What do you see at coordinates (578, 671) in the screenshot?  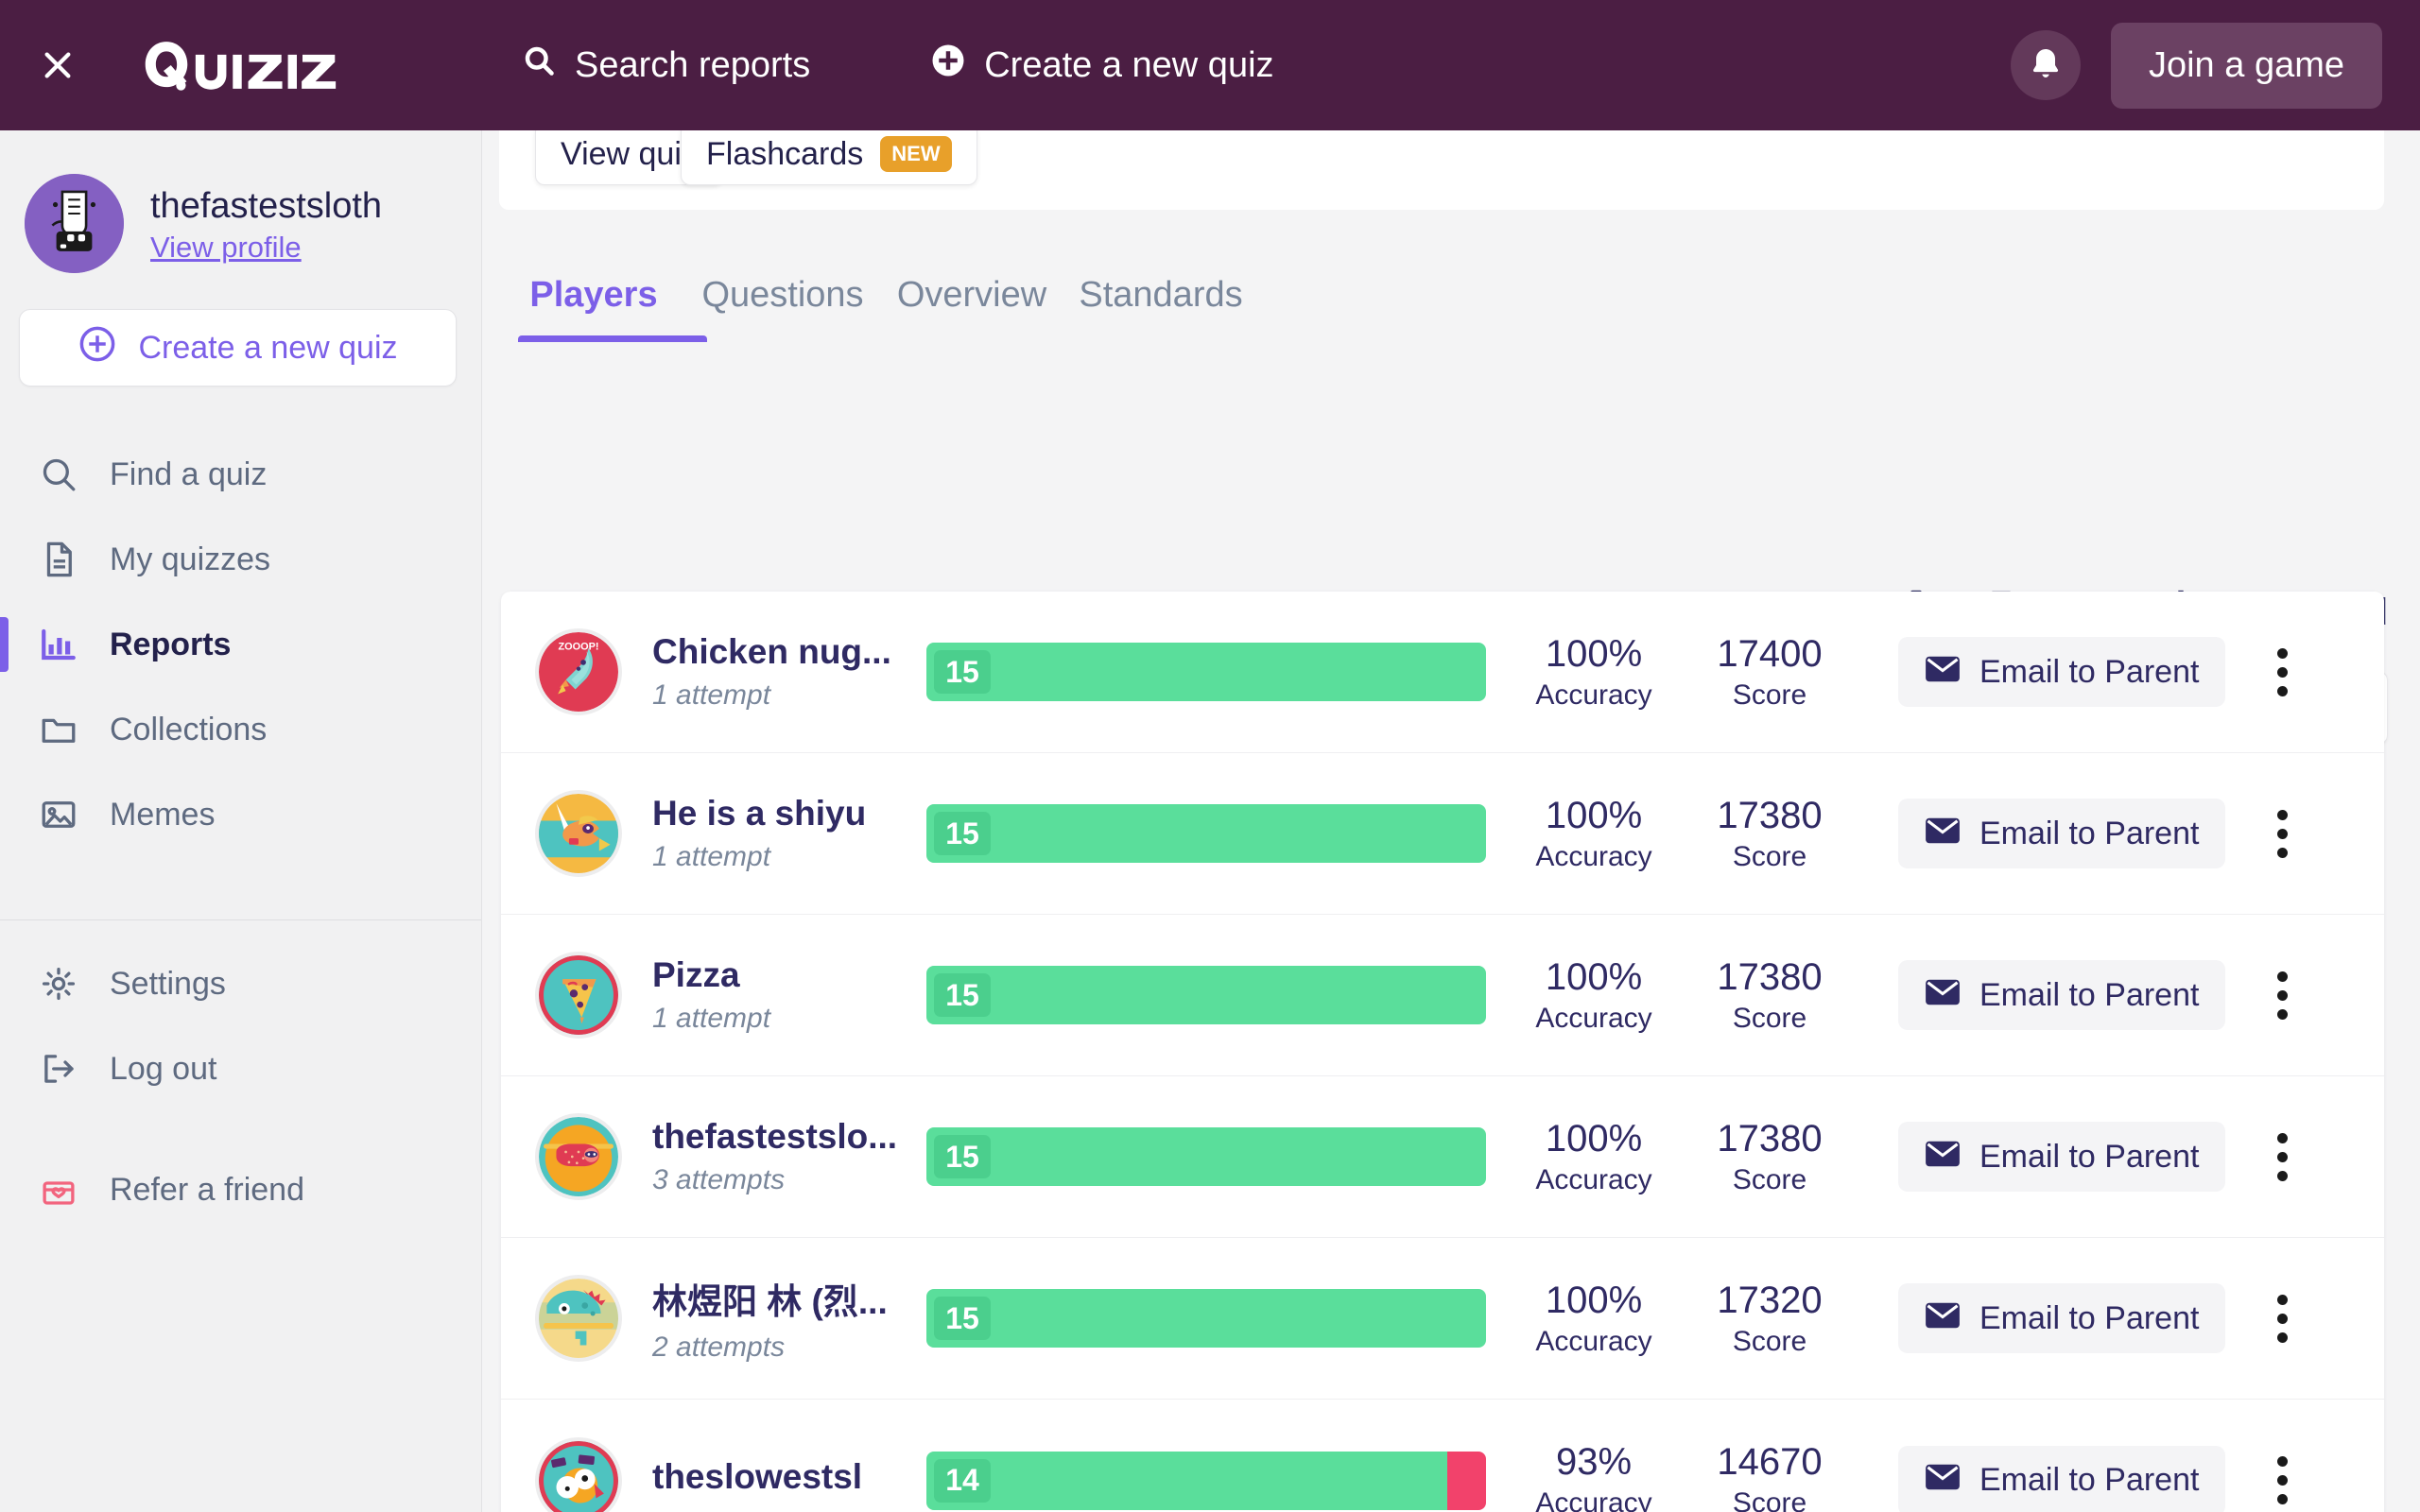 I see `avatar: ZOOOP!` at bounding box center [578, 671].